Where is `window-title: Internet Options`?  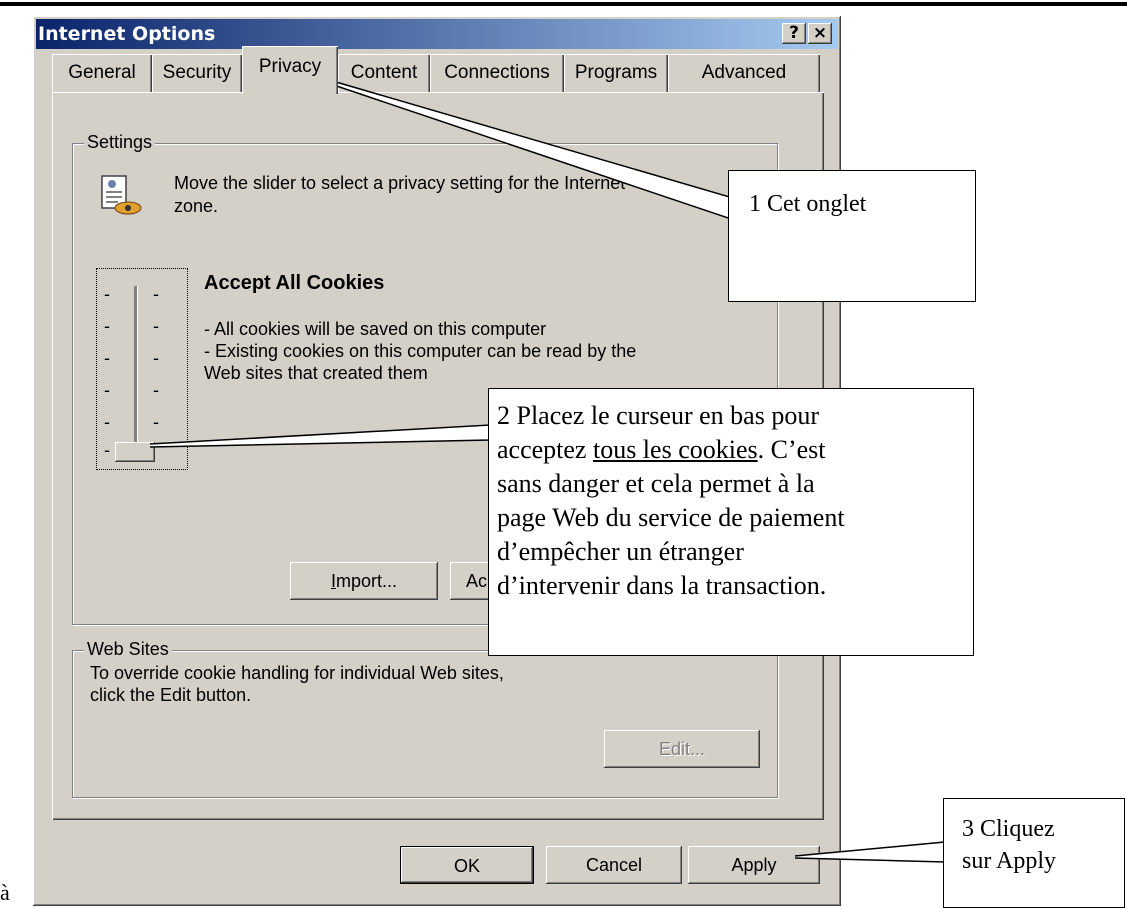
window-title: Internet Options is located at coordinates (127, 34).